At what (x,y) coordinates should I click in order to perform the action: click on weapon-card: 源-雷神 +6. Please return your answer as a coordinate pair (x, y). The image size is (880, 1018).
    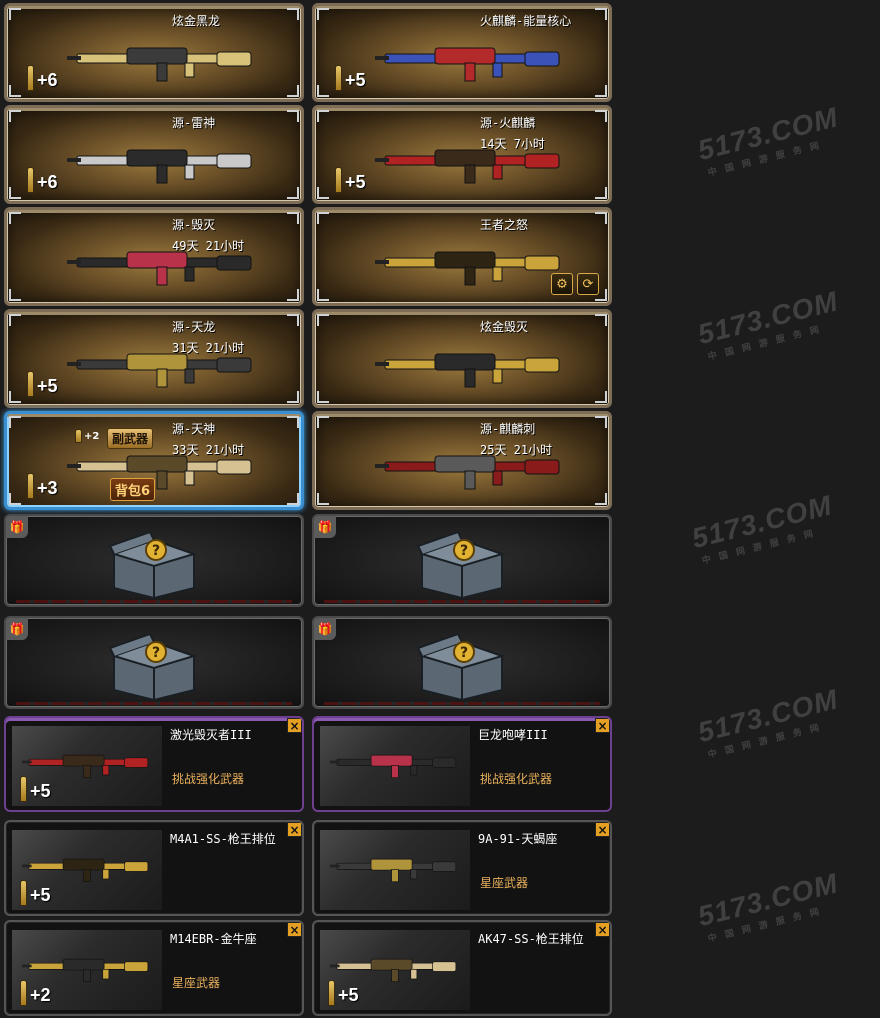
    Looking at the image, I should click on (154, 154).